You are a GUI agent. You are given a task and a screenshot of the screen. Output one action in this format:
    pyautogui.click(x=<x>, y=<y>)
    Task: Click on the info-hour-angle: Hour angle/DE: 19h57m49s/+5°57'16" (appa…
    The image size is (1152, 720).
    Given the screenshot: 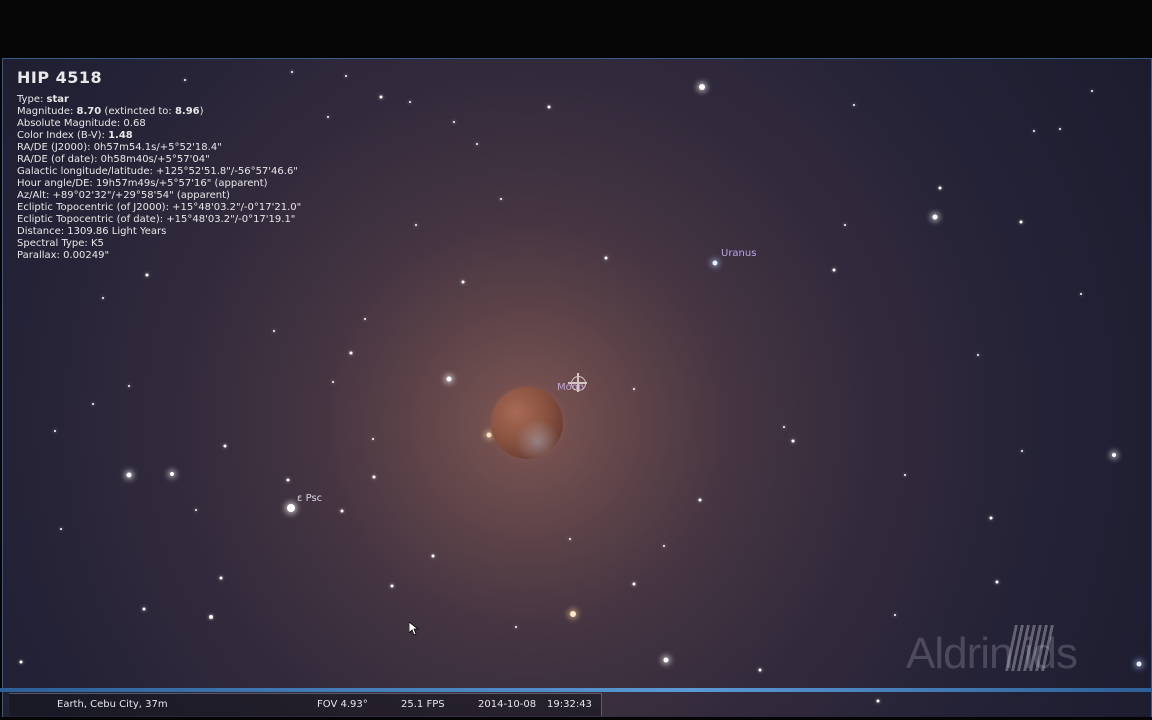 What is the action you would take?
    pyautogui.click(x=142, y=183)
    